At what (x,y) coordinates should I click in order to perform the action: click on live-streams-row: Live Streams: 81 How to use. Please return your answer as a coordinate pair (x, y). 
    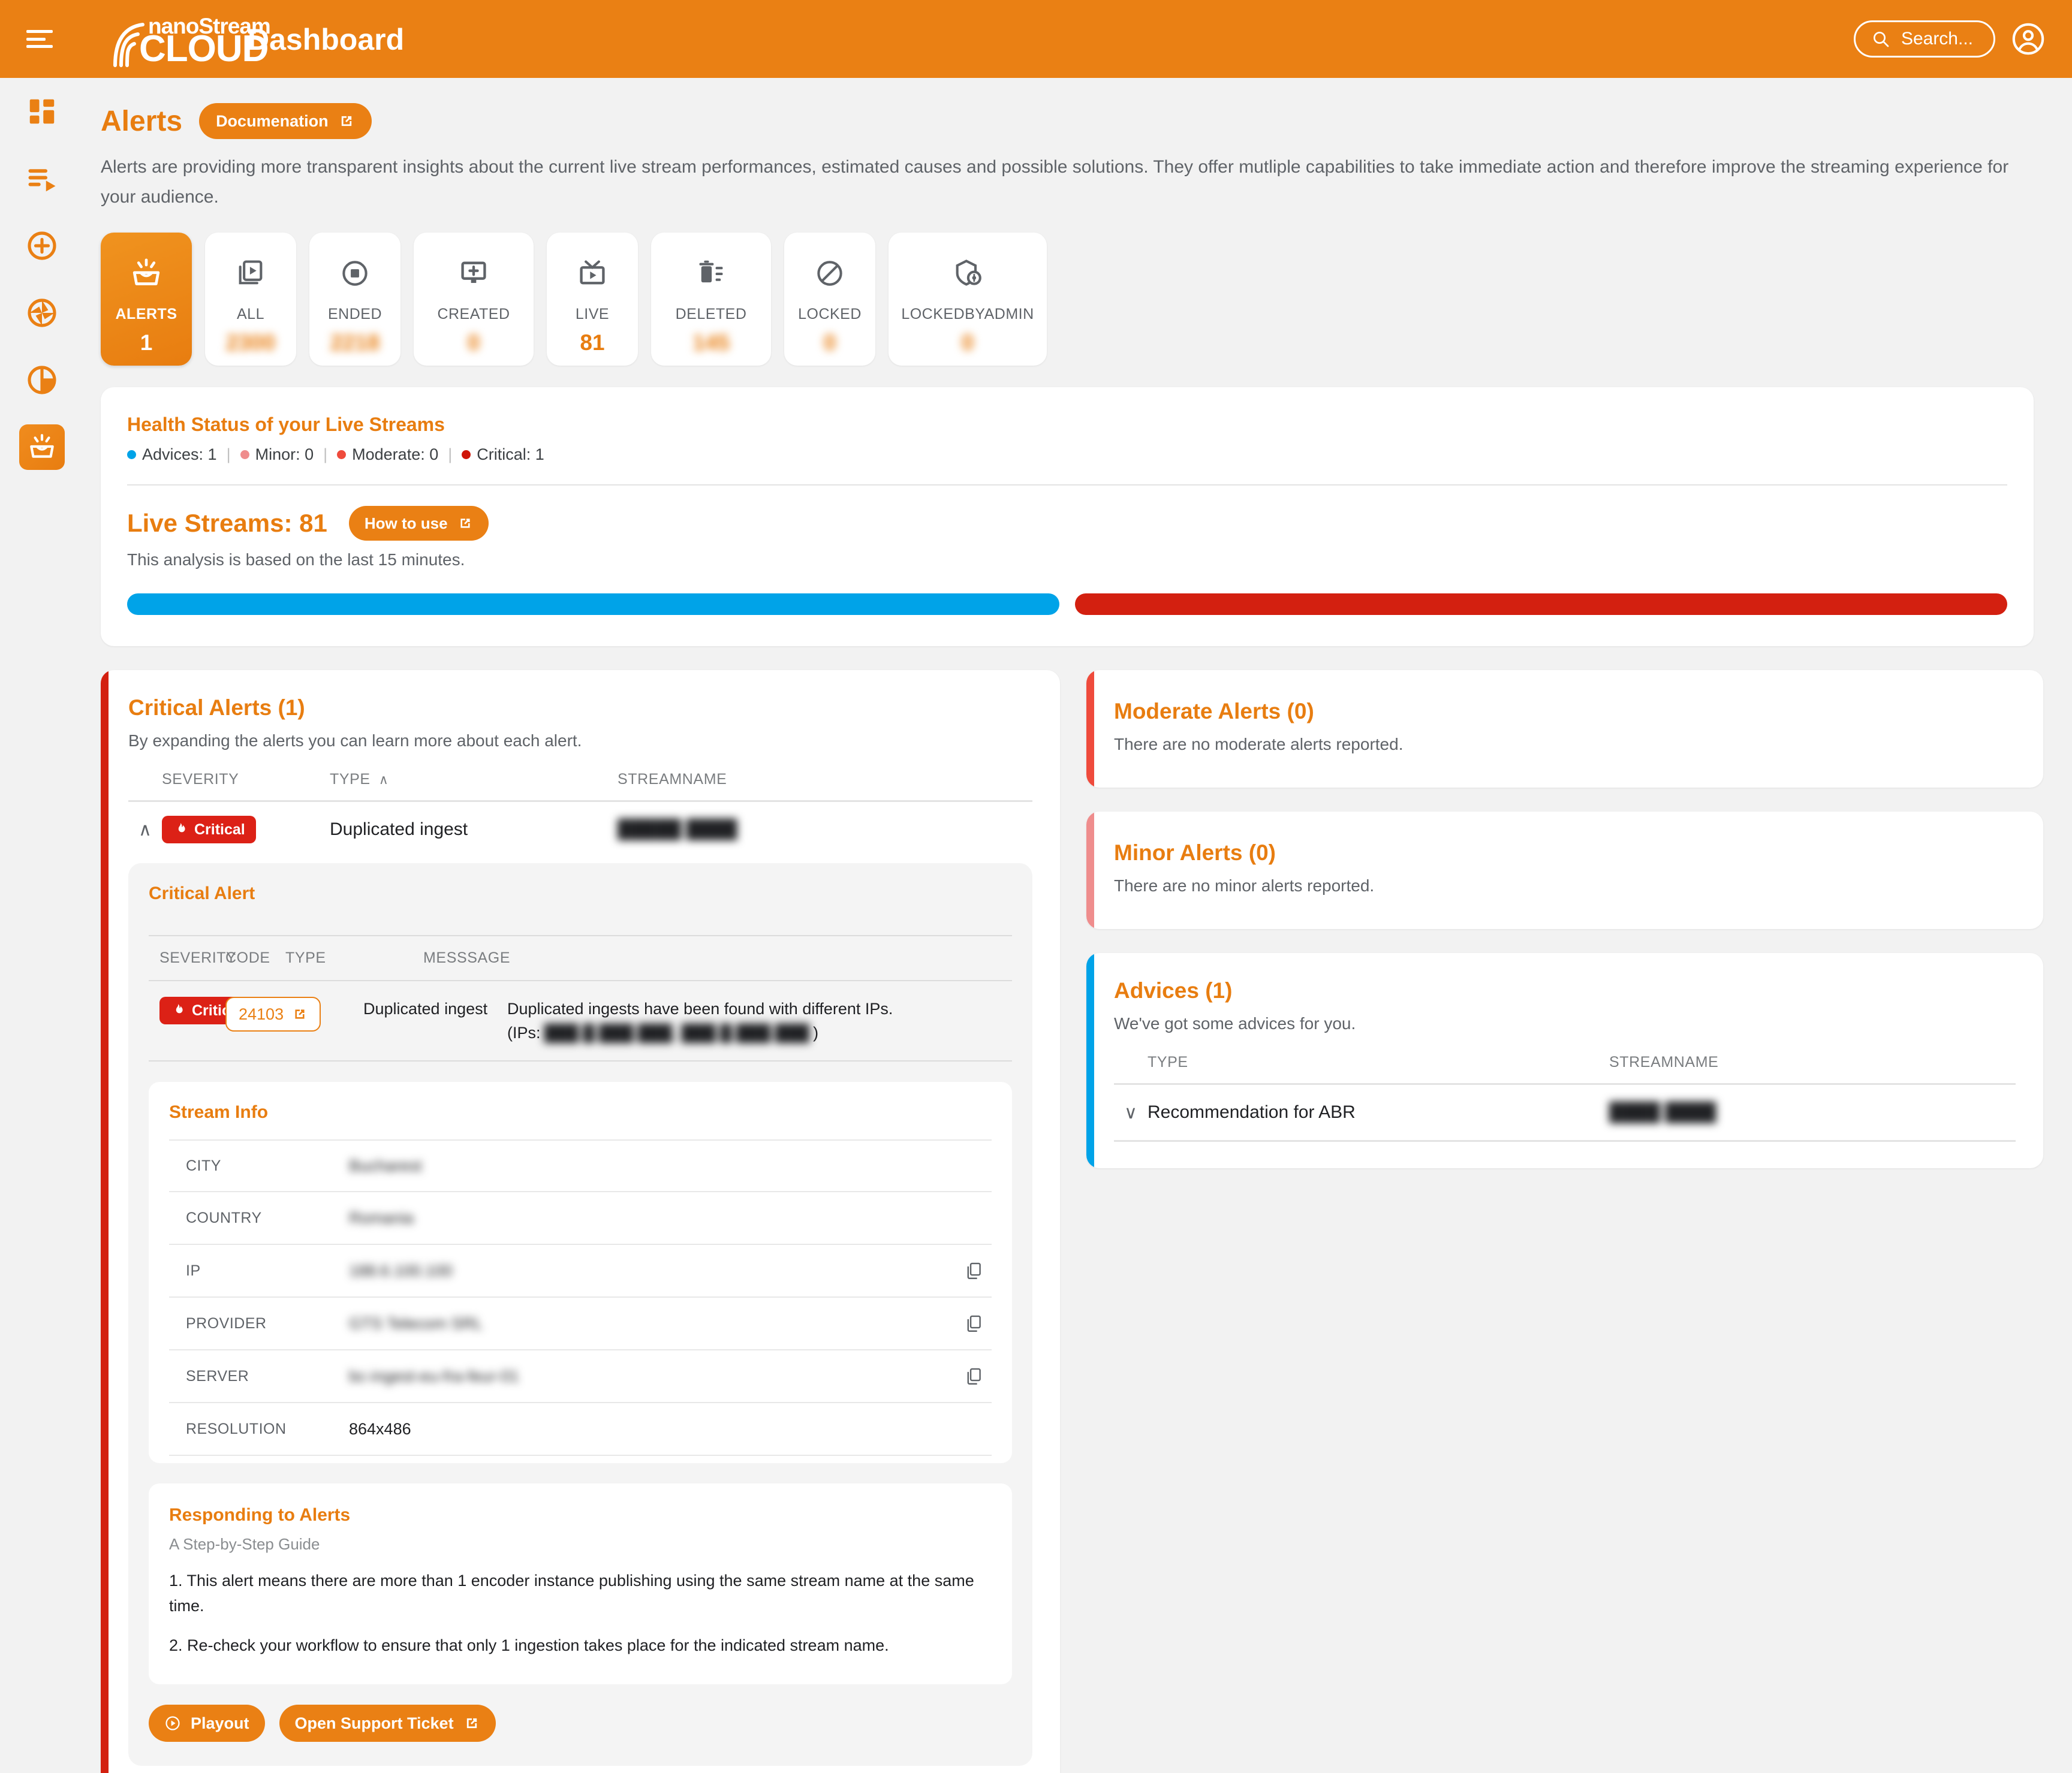
    Looking at the image, I should click on (1067, 523).